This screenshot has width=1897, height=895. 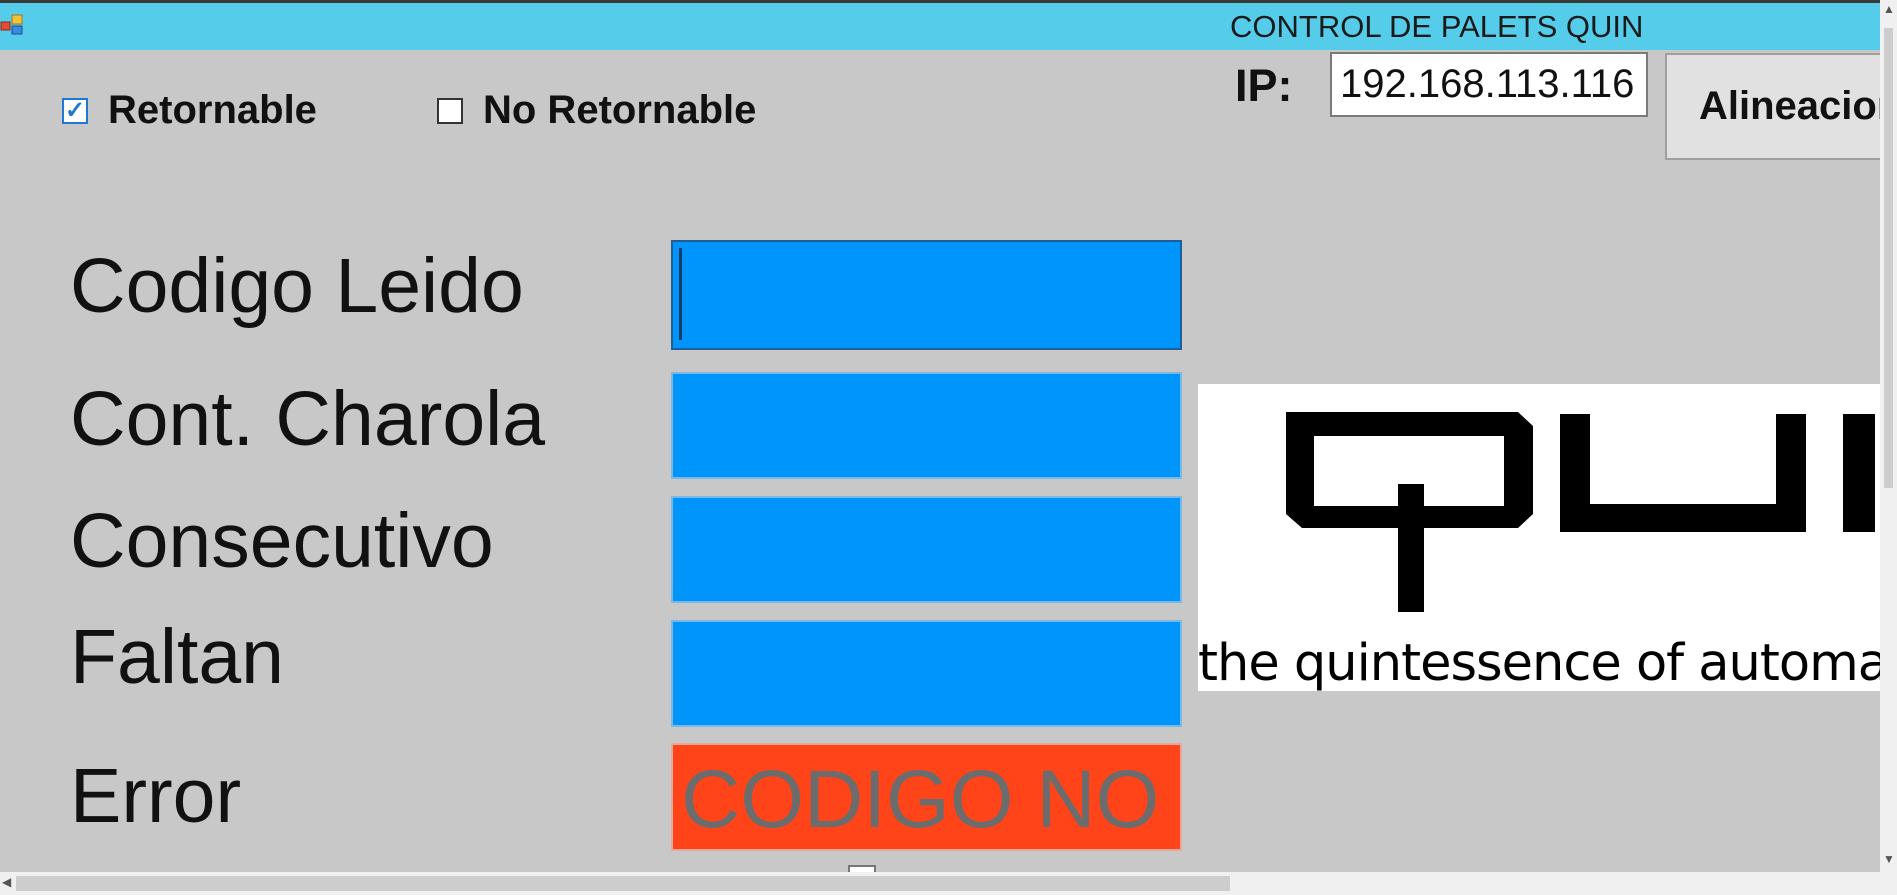 I want to click on ip-input, so click(x=1489, y=84).